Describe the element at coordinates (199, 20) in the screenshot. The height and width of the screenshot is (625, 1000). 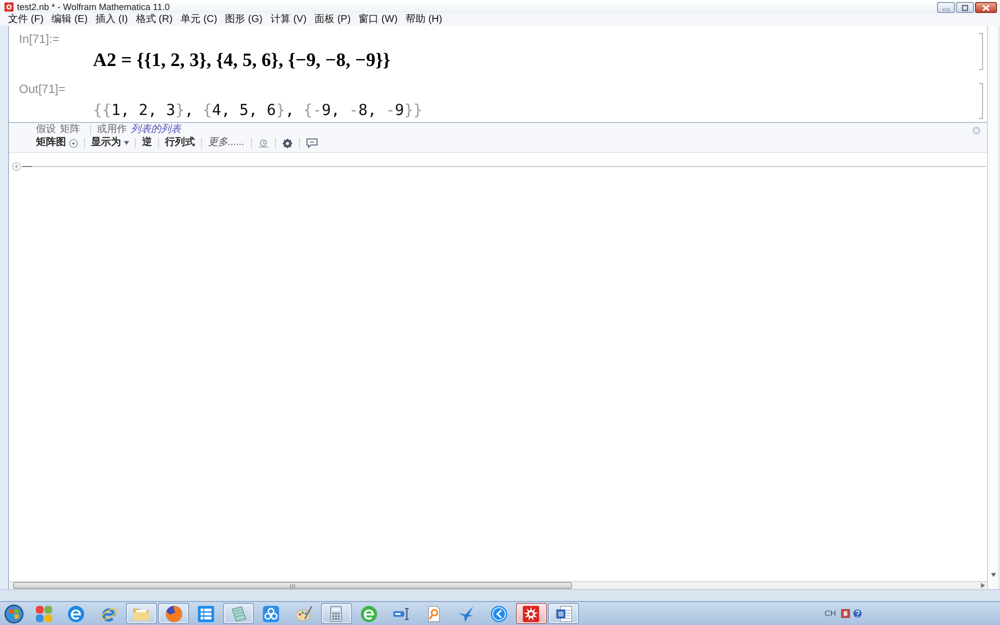
I see `menu-item: 单元 (C)` at that location.